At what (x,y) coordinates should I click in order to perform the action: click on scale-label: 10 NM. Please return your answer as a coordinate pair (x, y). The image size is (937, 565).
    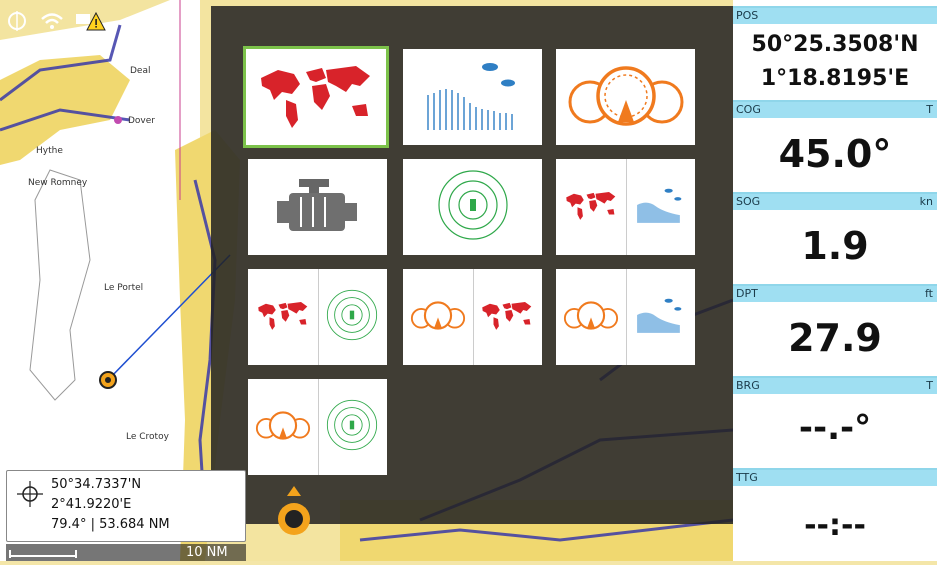
    Looking at the image, I should click on (207, 552).